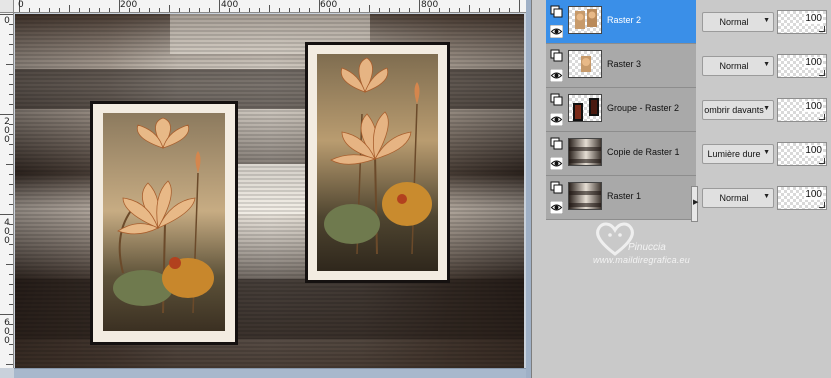  I want to click on layer-row: Raster 2, so click(621, 22).